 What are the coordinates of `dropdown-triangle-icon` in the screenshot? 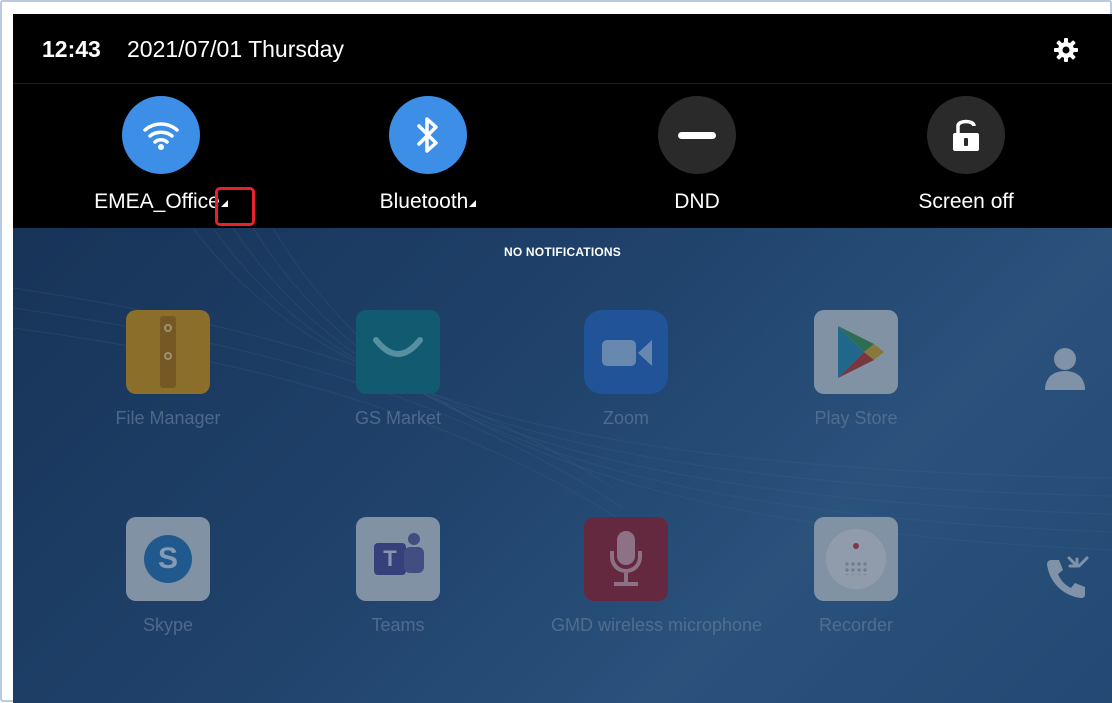 It's located at (473, 203).